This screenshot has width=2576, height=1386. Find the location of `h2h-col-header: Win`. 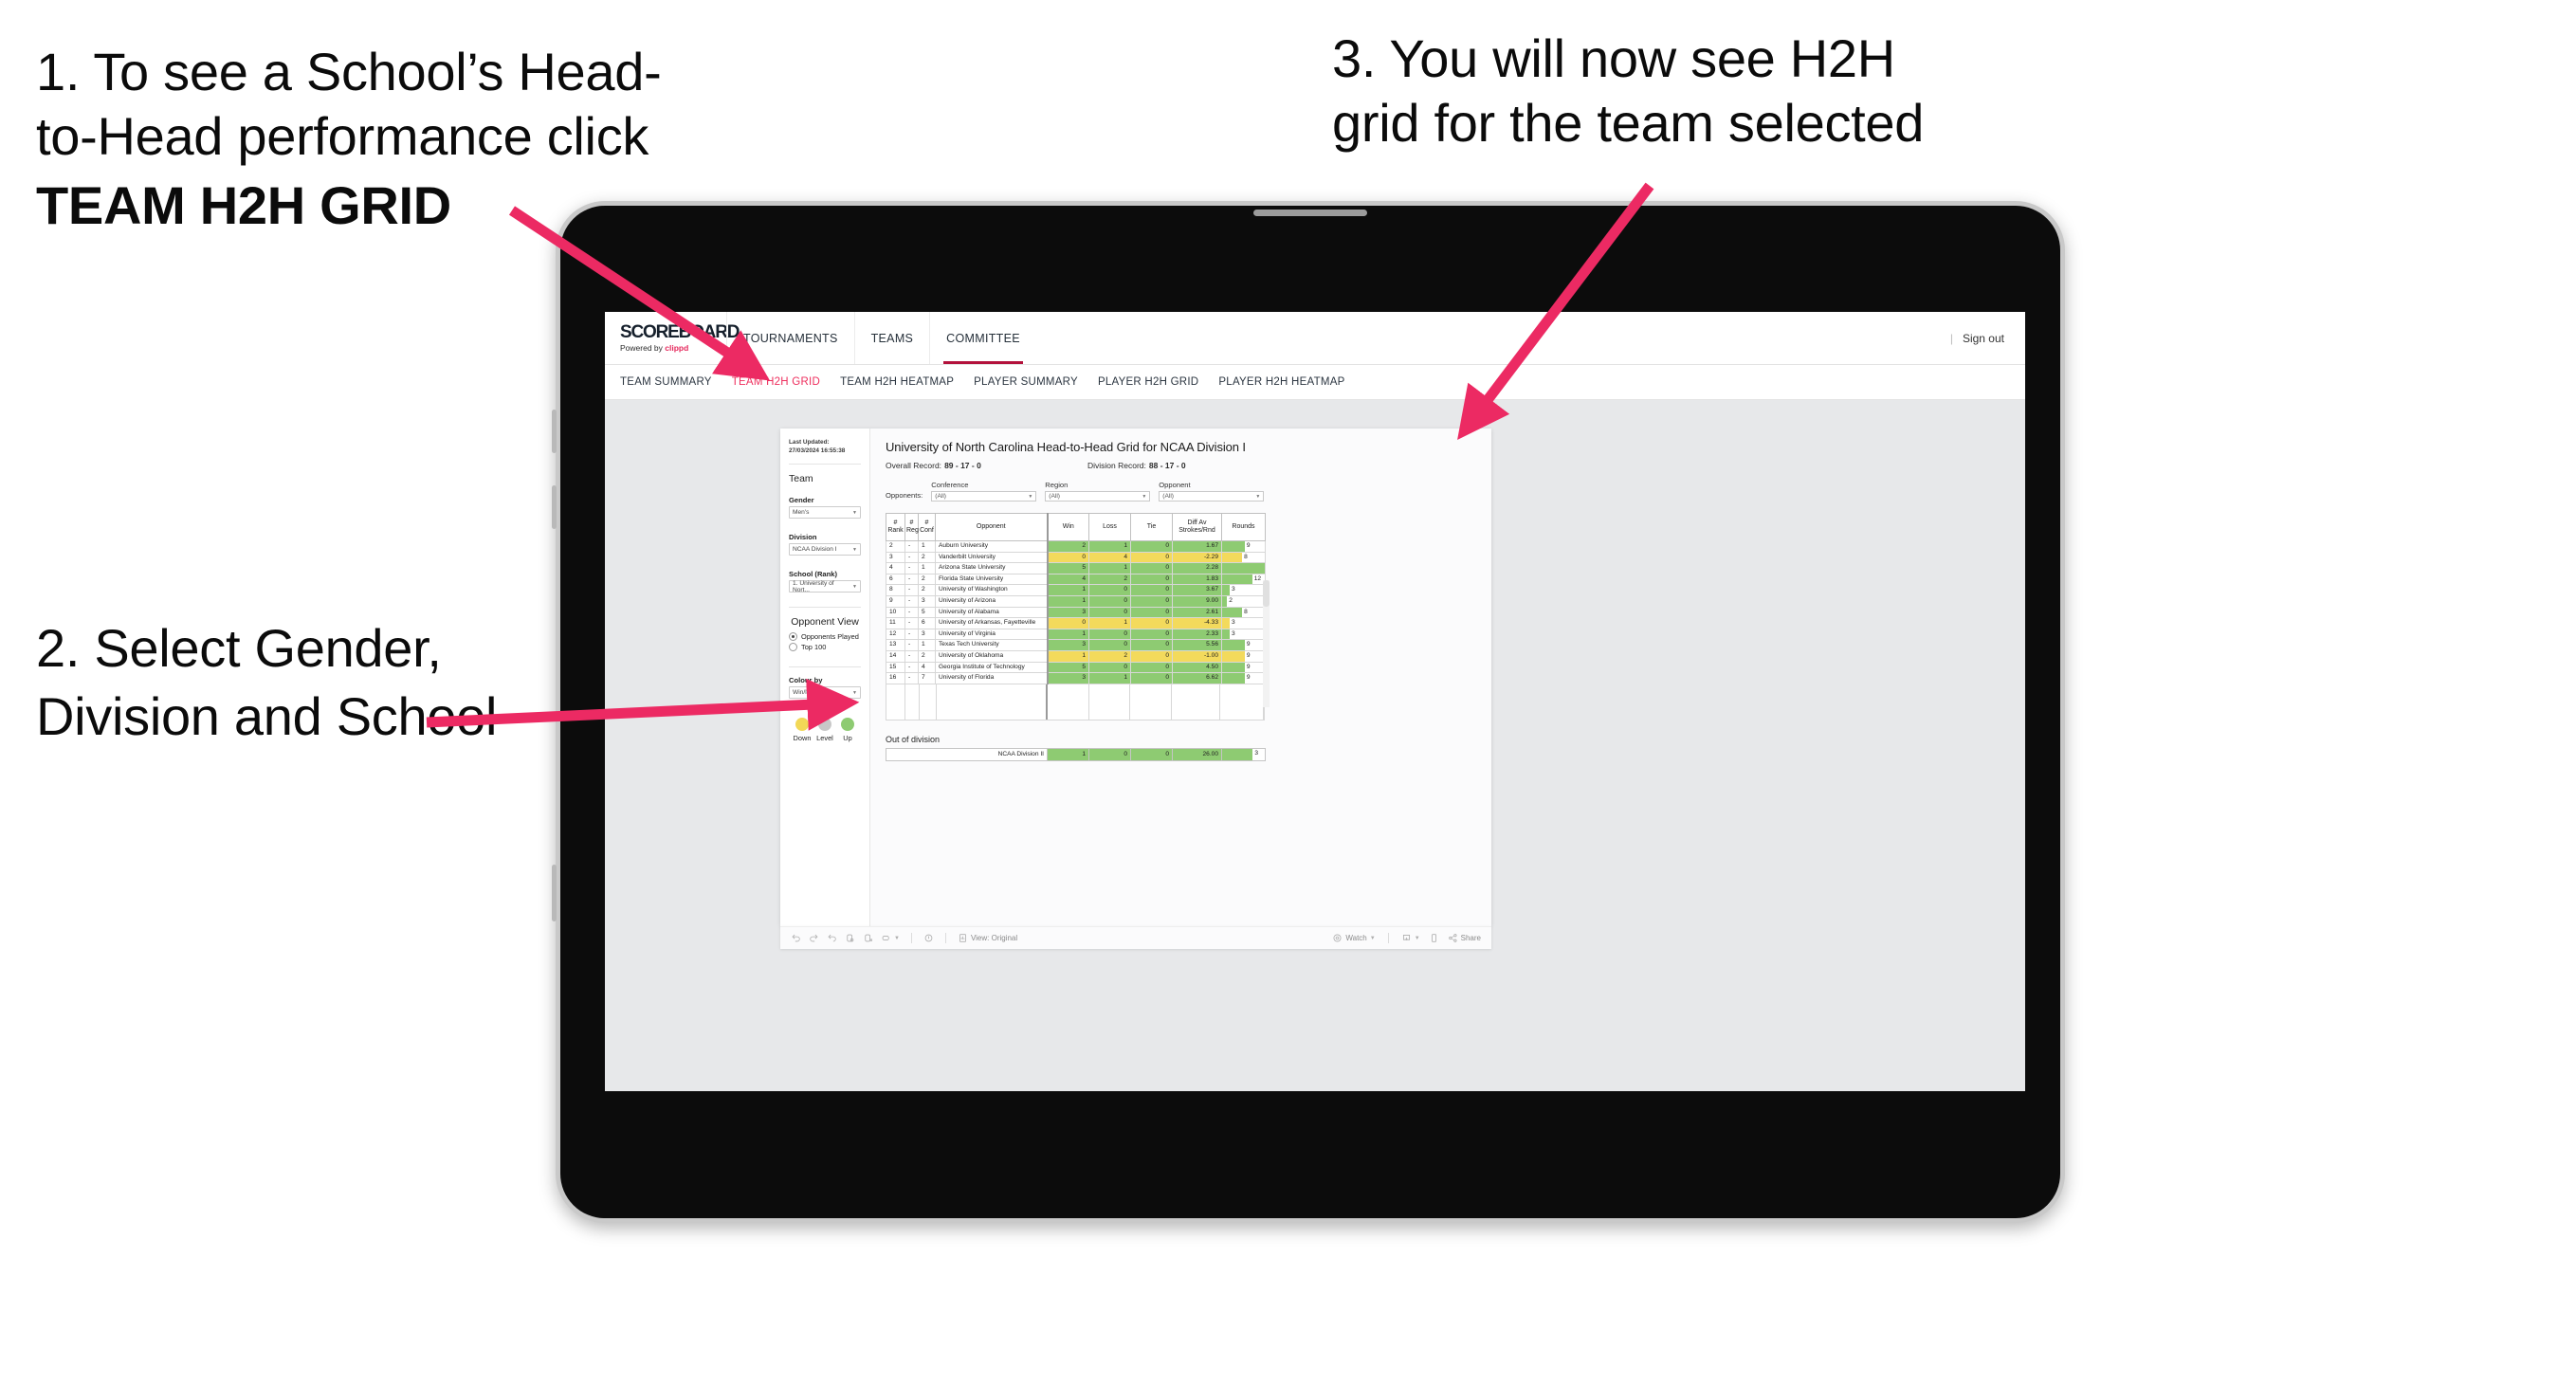

h2h-col-header: Win is located at coordinates (1068, 527).